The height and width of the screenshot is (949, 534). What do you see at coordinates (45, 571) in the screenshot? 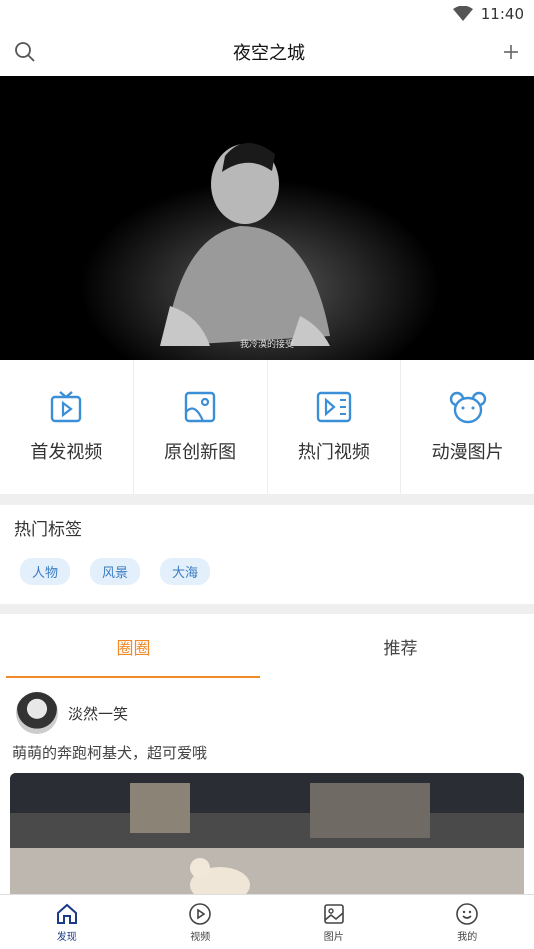
I see `tag-chip: 人物` at bounding box center [45, 571].